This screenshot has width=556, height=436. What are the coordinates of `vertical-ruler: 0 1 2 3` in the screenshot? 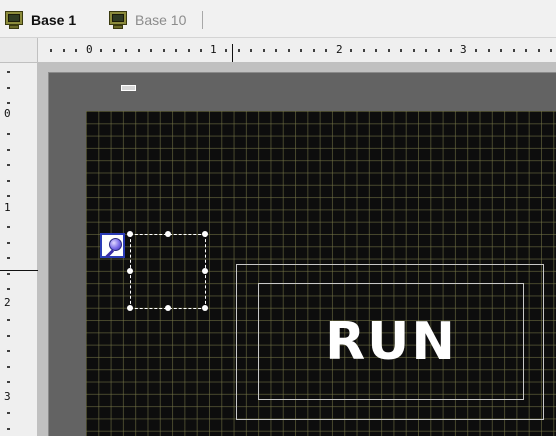 It's located at (19, 249).